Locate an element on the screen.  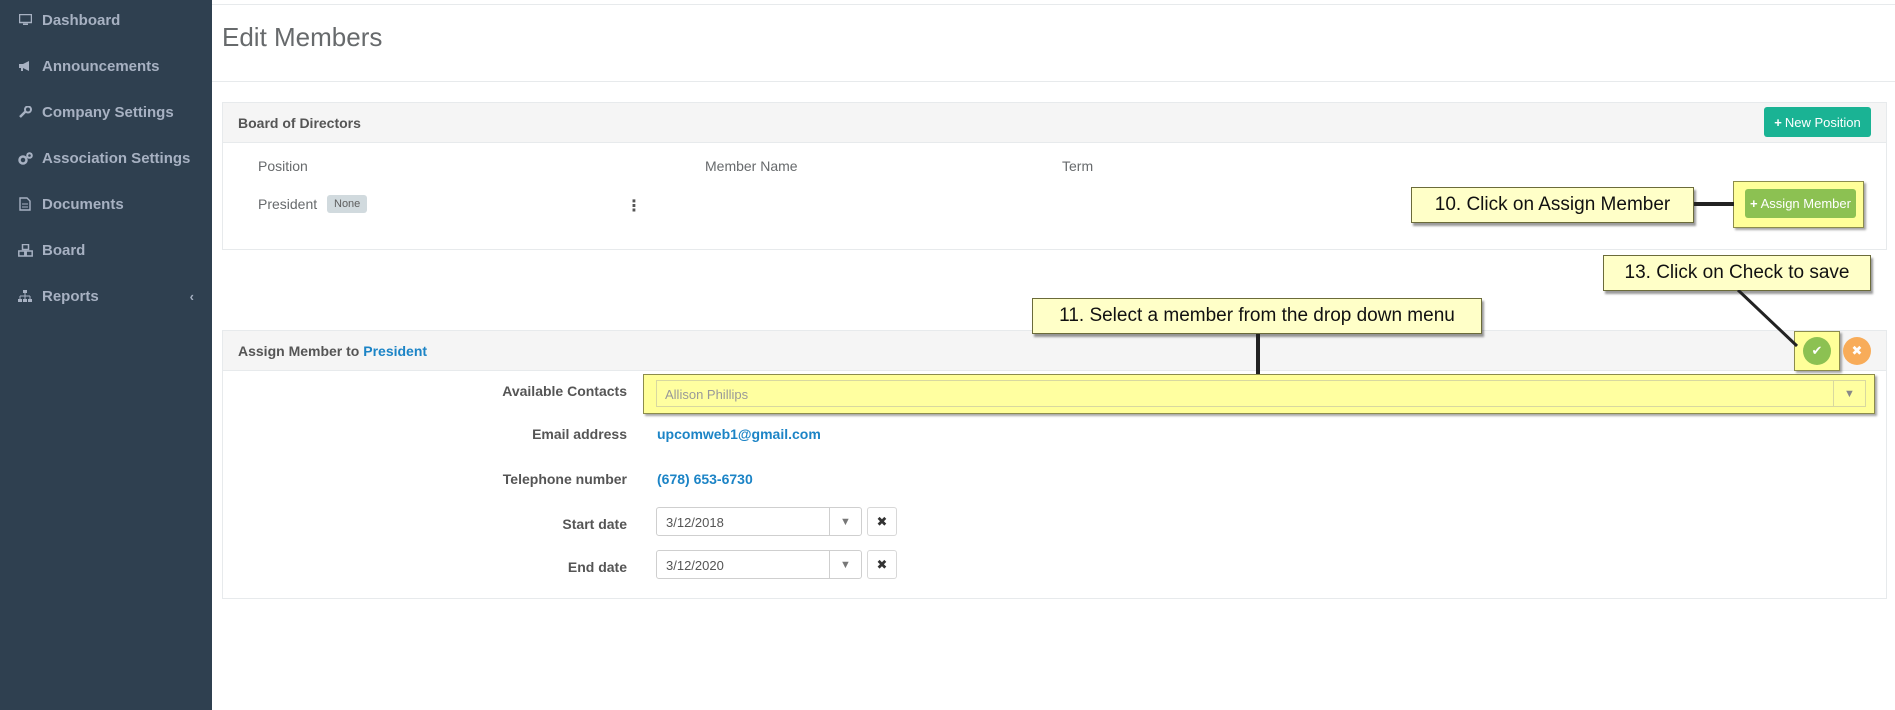
sidebar-item-label: Reports is located at coordinates (70, 296).